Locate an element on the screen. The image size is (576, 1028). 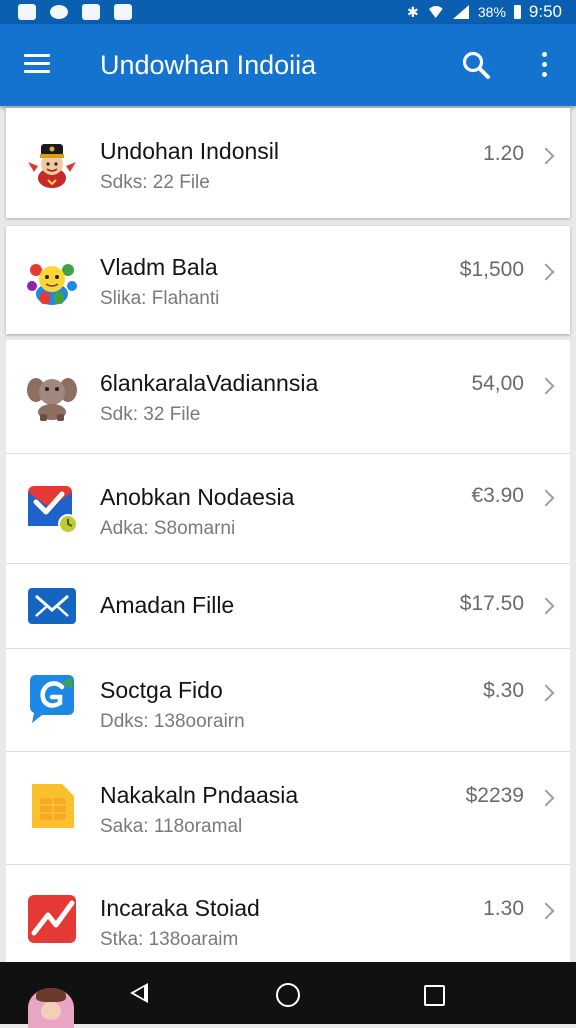
bluetooth-icon: ✱ is located at coordinates (412, 11).